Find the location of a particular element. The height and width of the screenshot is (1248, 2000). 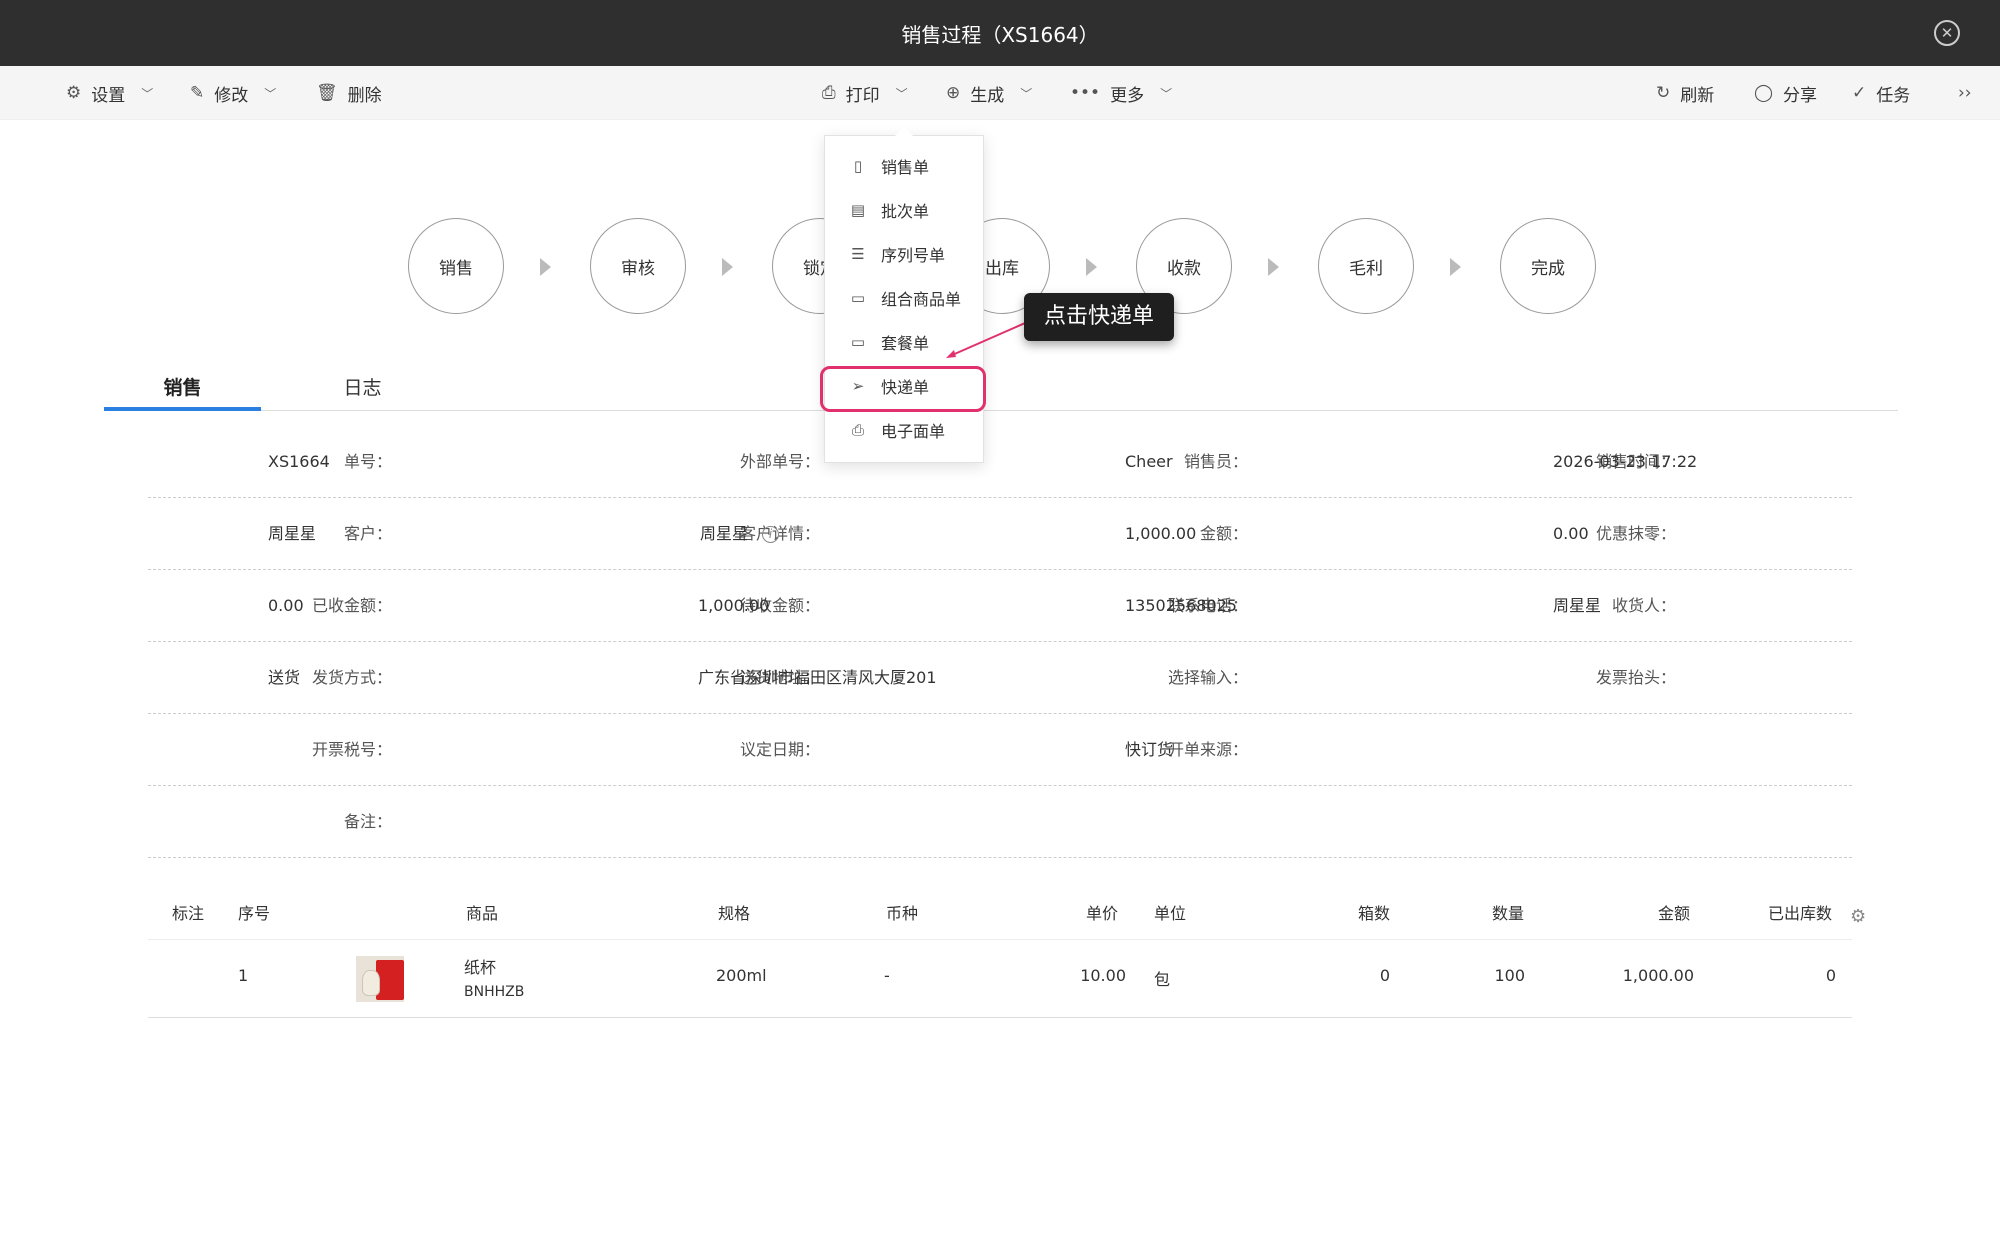

field-label: 外部单号： is located at coordinates (779, 461).